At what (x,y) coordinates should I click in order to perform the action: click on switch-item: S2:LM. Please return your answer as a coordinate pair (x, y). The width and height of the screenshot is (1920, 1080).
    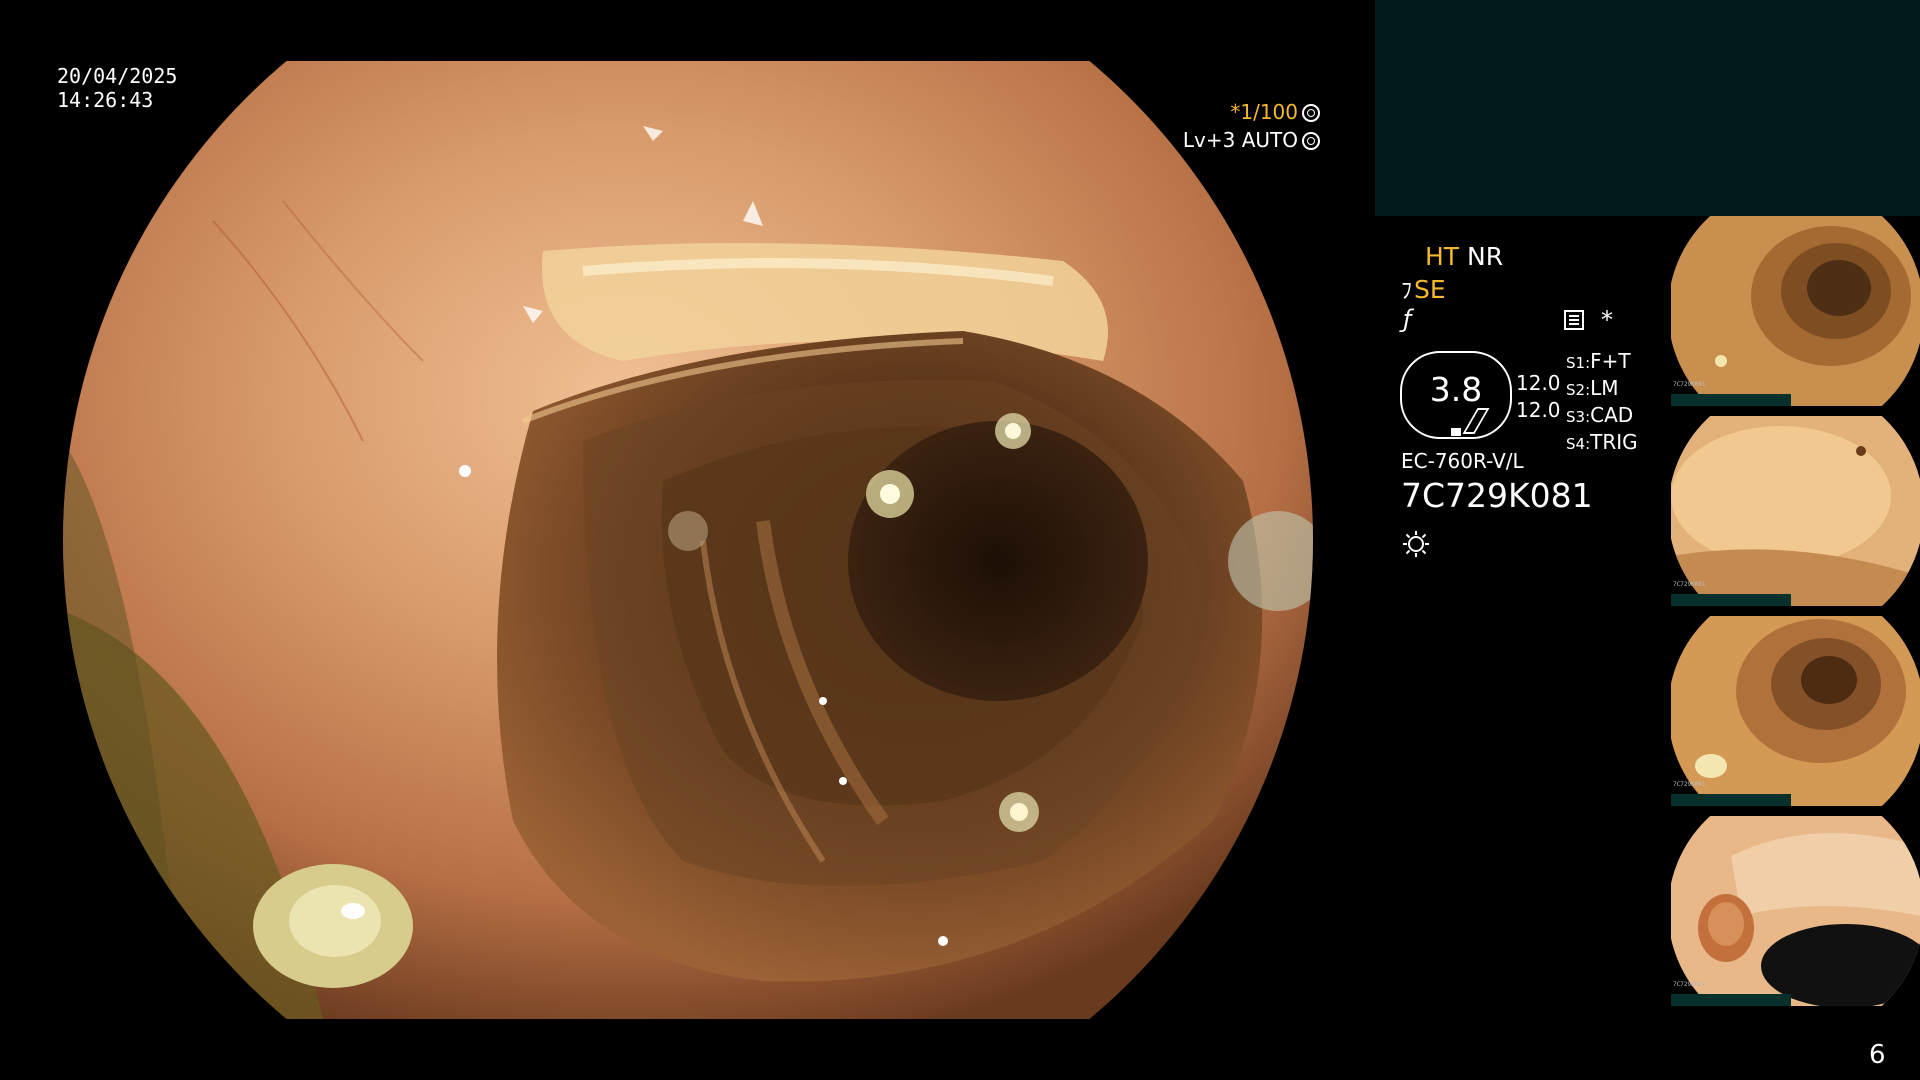
    Looking at the image, I should click on (1592, 388).